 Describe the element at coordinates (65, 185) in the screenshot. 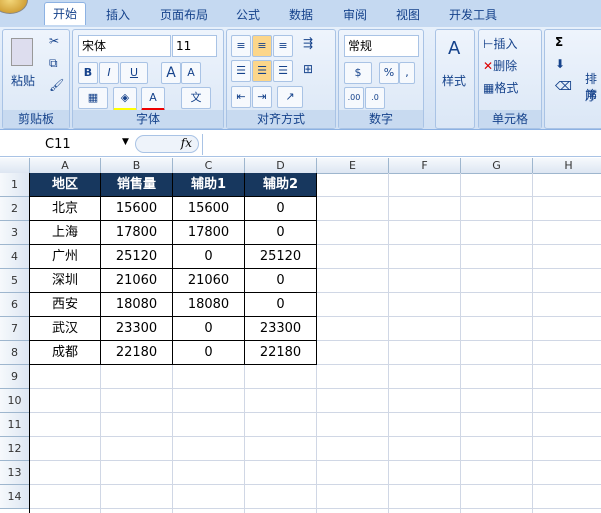

I see `table-header-cell: 地区` at that location.